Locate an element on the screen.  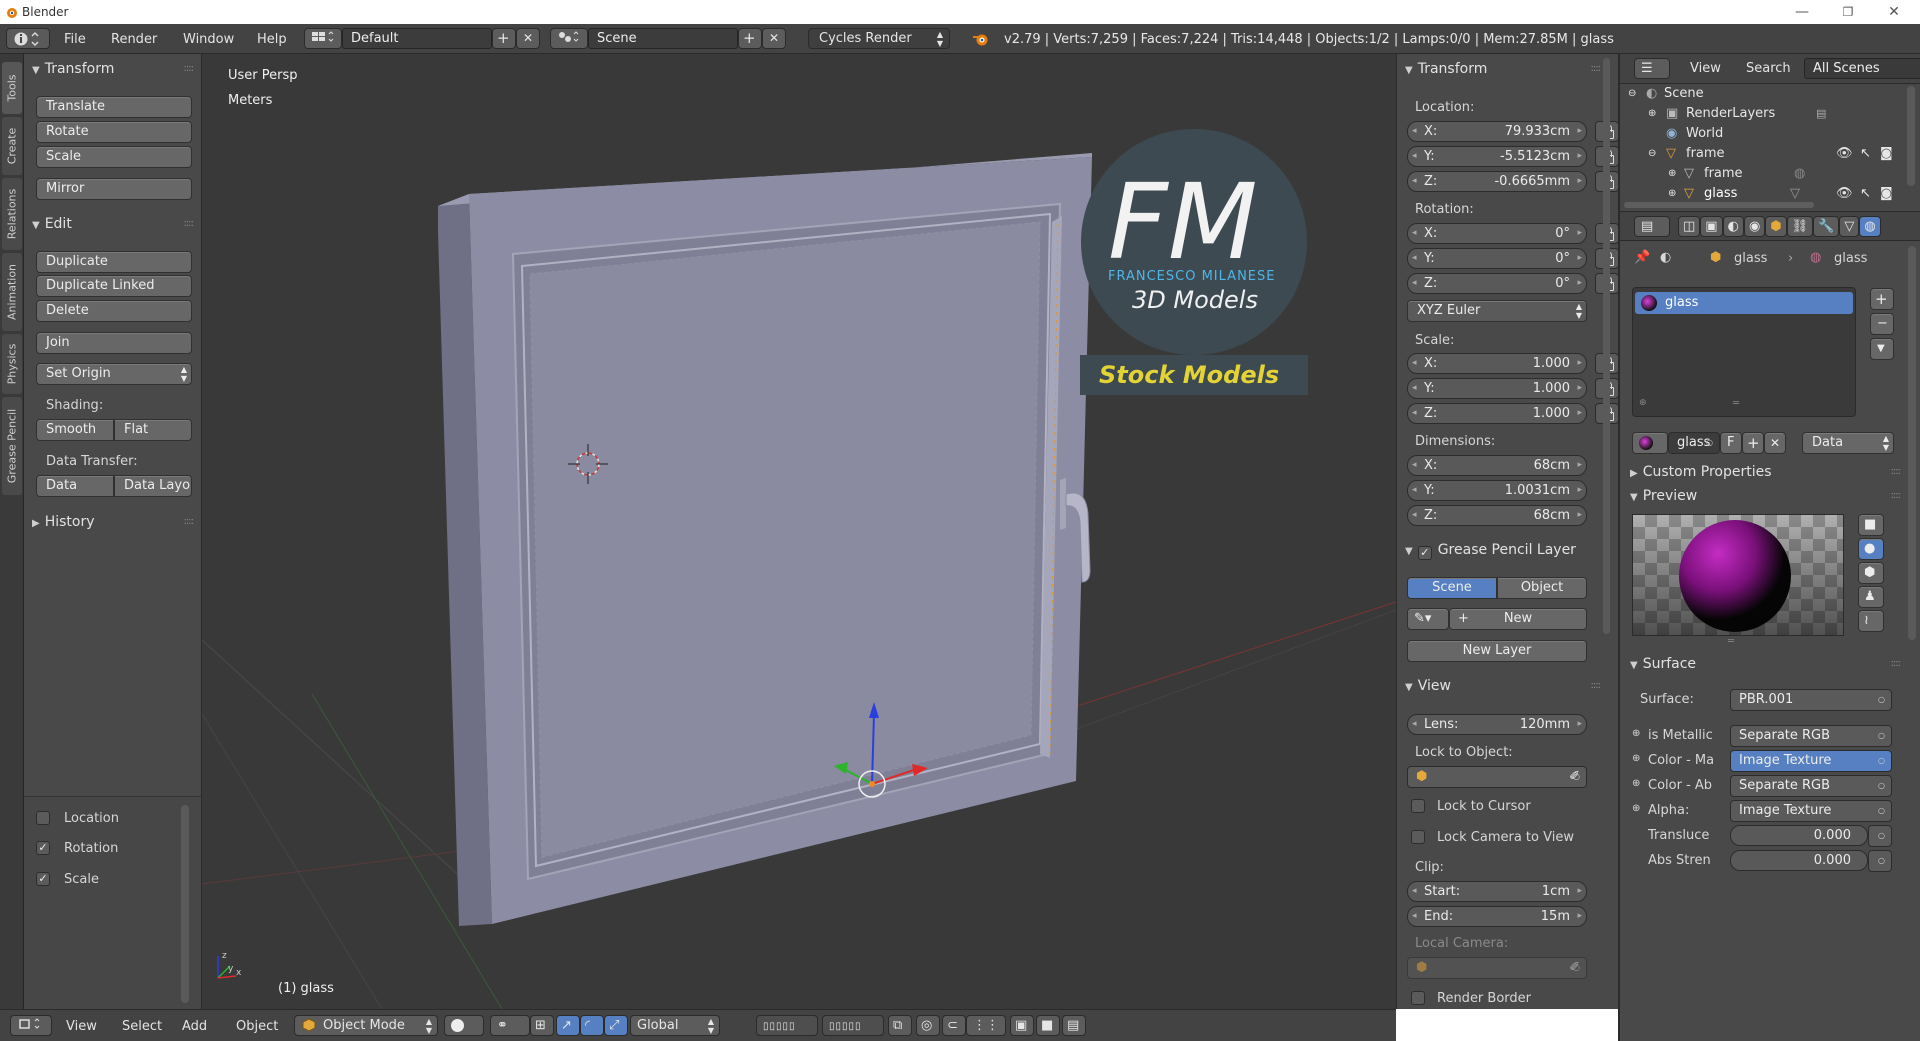
rotation-x-field: ◂ X: 0° ▸ is located at coordinates (1497, 233).